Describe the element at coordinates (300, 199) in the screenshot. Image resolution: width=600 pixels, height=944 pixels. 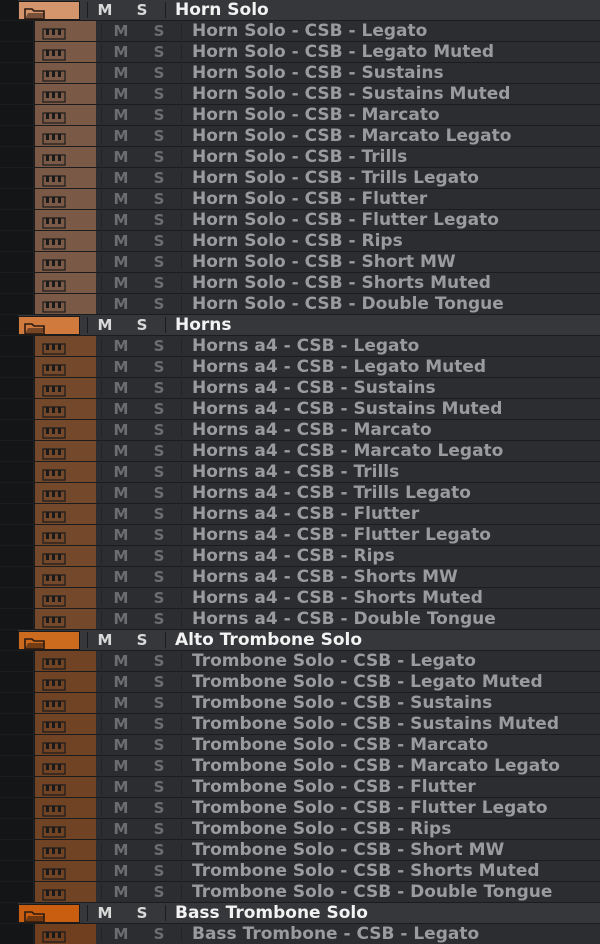
I see `instrument-track-row: M S Horn Solo - CSB - Flutter` at that location.